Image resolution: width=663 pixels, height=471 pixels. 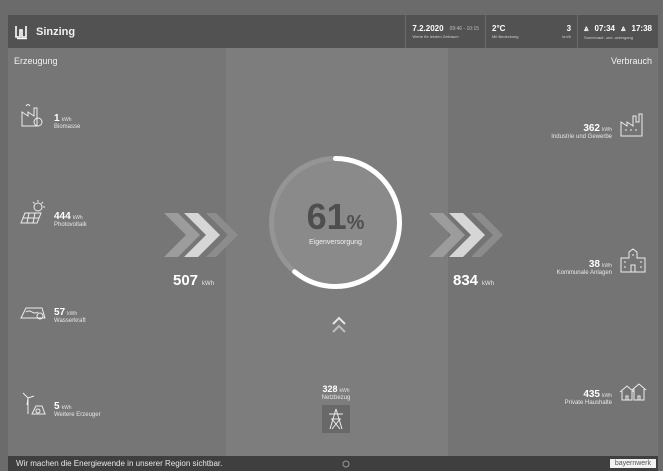 What do you see at coordinates (70, 321) in the screenshot?
I see `hydropower-label: Wasserkraft` at bounding box center [70, 321].